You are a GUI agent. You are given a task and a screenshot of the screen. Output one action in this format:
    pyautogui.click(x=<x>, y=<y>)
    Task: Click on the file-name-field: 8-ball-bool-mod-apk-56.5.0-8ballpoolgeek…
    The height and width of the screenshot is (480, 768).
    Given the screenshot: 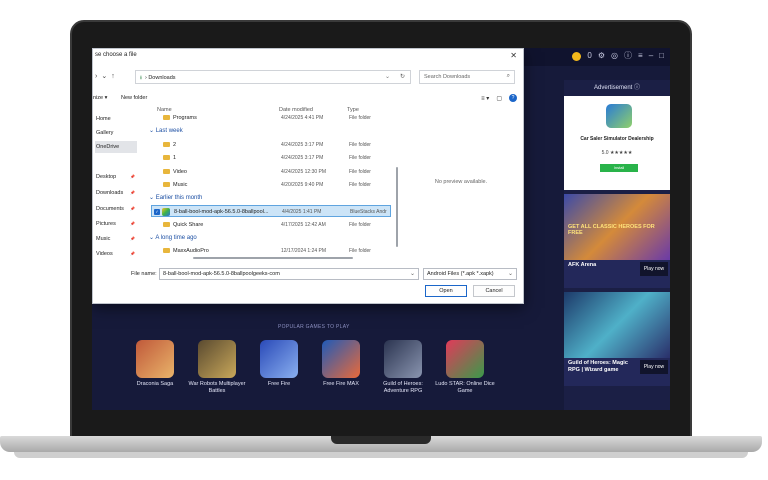 What is the action you would take?
    pyautogui.click(x=289, y=274)
    